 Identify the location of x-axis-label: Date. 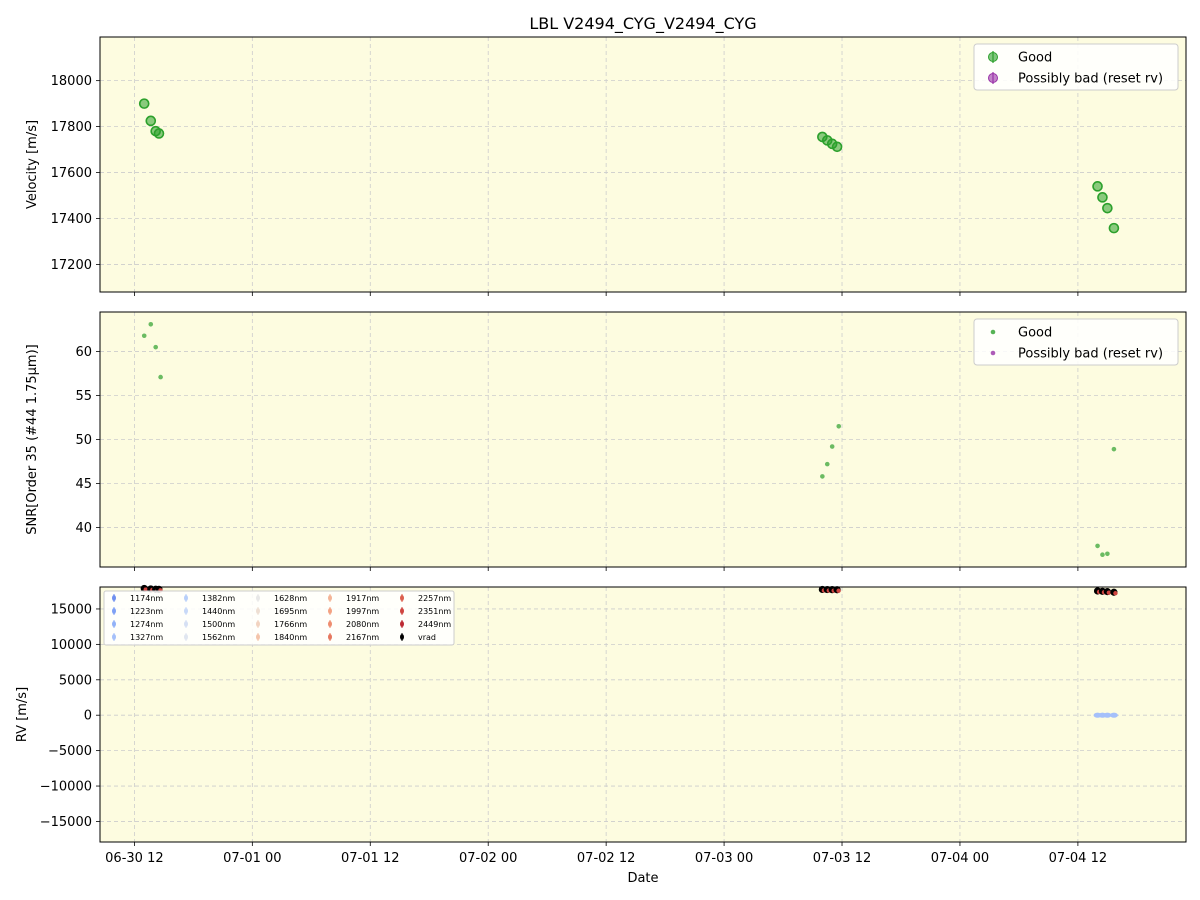
(642, 878).